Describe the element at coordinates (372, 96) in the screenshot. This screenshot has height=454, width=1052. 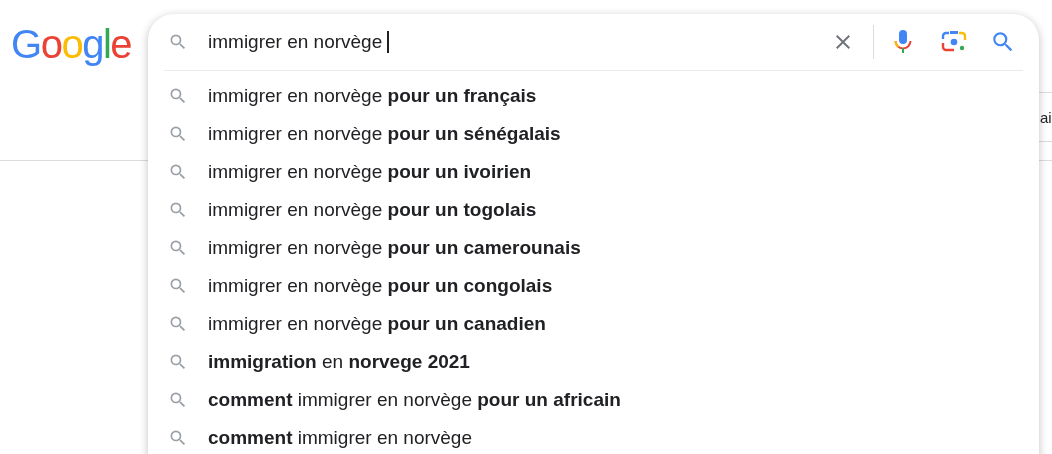
I see `suggestion-item: immigrer en norvège pour un français` at that location.